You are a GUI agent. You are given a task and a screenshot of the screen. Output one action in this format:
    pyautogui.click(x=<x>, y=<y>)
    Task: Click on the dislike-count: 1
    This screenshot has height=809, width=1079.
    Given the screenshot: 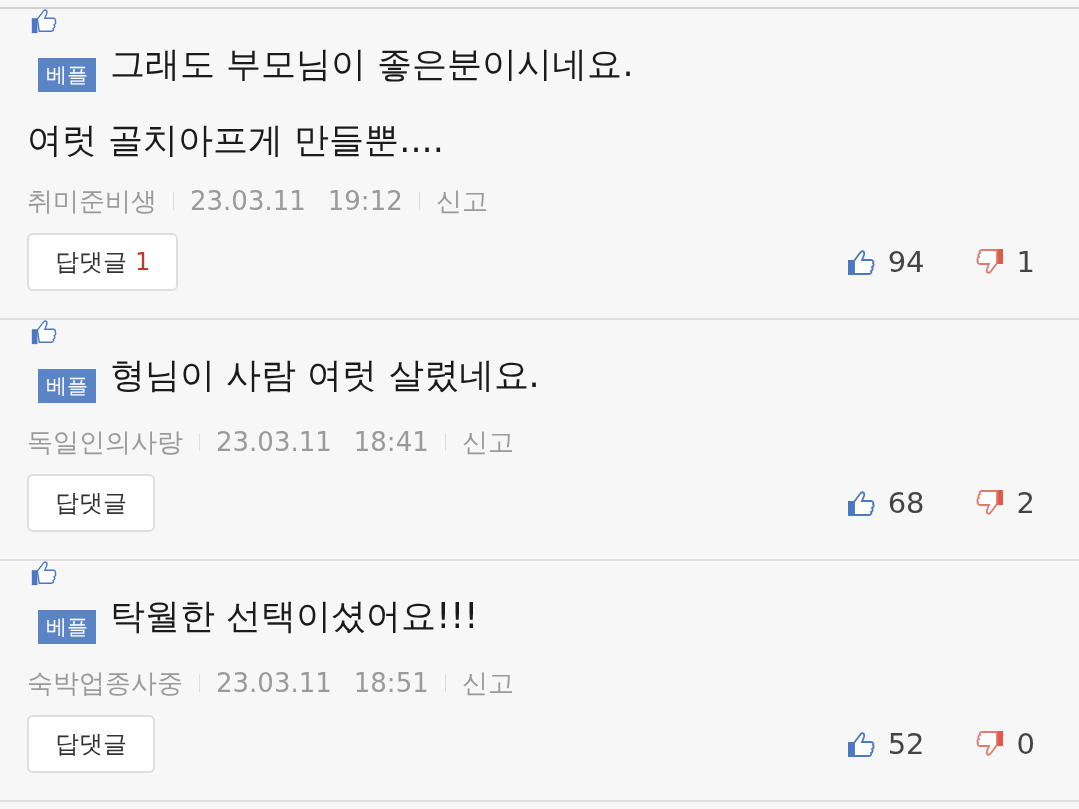 What is the action you would take?
    pyautogui.click(x=1025, y=262)
    